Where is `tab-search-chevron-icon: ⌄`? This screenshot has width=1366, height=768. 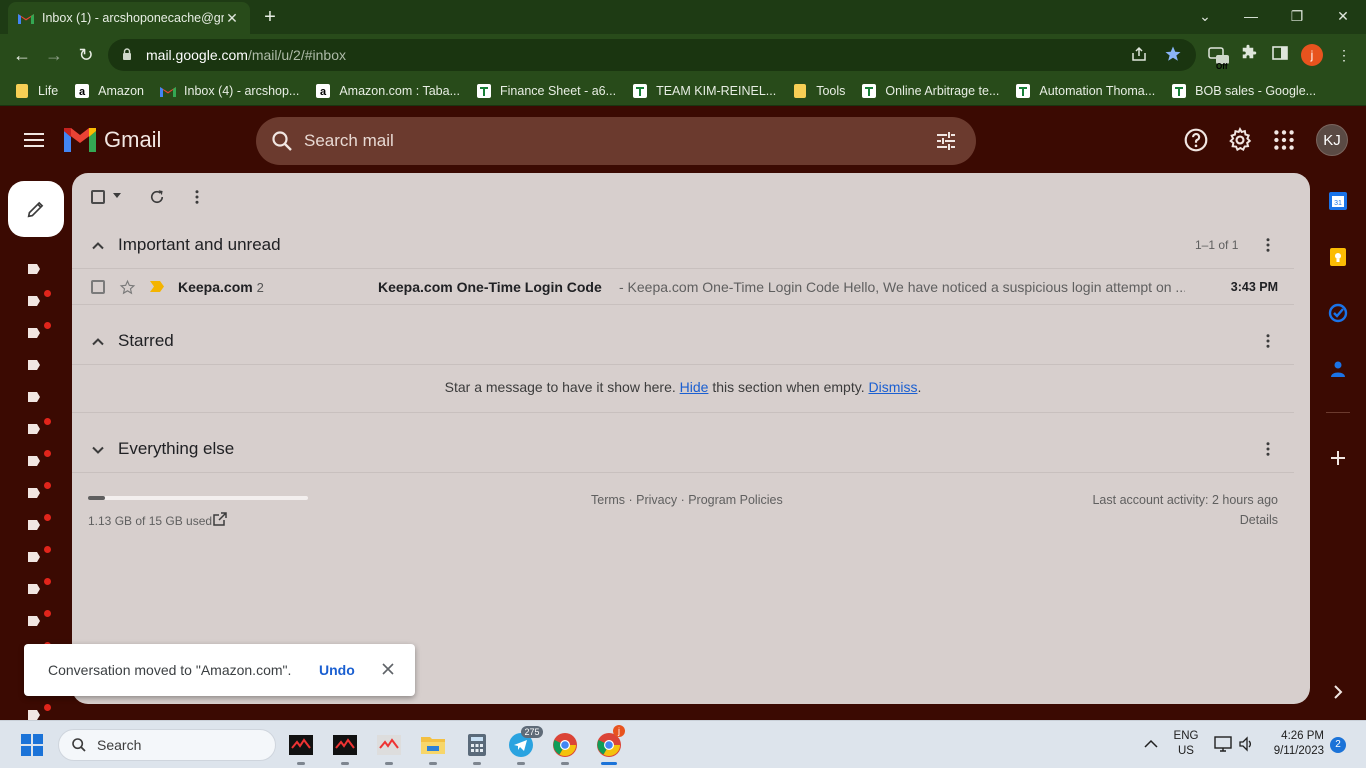
tab-search-chevron-icon: ⌄ is located at coordinates (1205, 16).